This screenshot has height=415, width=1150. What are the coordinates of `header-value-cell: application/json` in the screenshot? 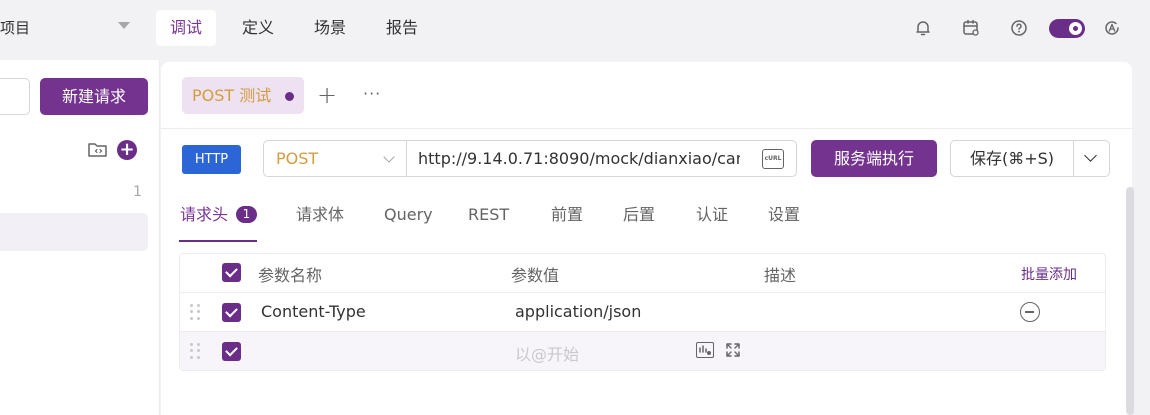 It's located at (578, 311).